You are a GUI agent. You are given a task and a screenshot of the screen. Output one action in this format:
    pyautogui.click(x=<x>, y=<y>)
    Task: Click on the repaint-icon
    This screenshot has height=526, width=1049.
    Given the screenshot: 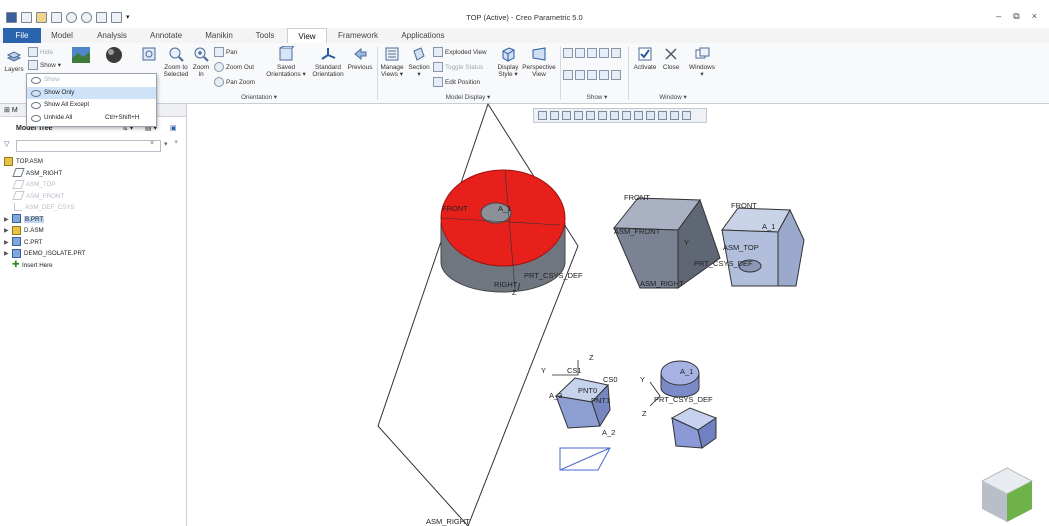 What is the action you would take?
    pyautogui.click(x=578, y=115)
    